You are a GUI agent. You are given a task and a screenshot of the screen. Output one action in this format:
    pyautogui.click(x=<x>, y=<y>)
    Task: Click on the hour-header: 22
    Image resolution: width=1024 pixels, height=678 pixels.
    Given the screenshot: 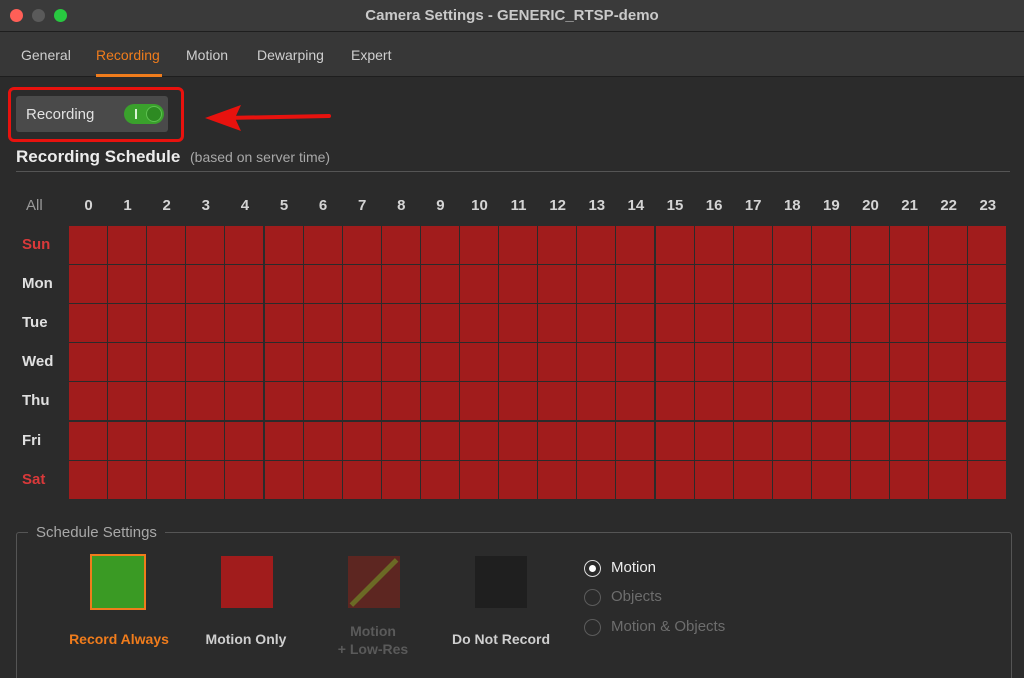 What is the action you would take?
    pyautogui.click(x=948, y=205)
    